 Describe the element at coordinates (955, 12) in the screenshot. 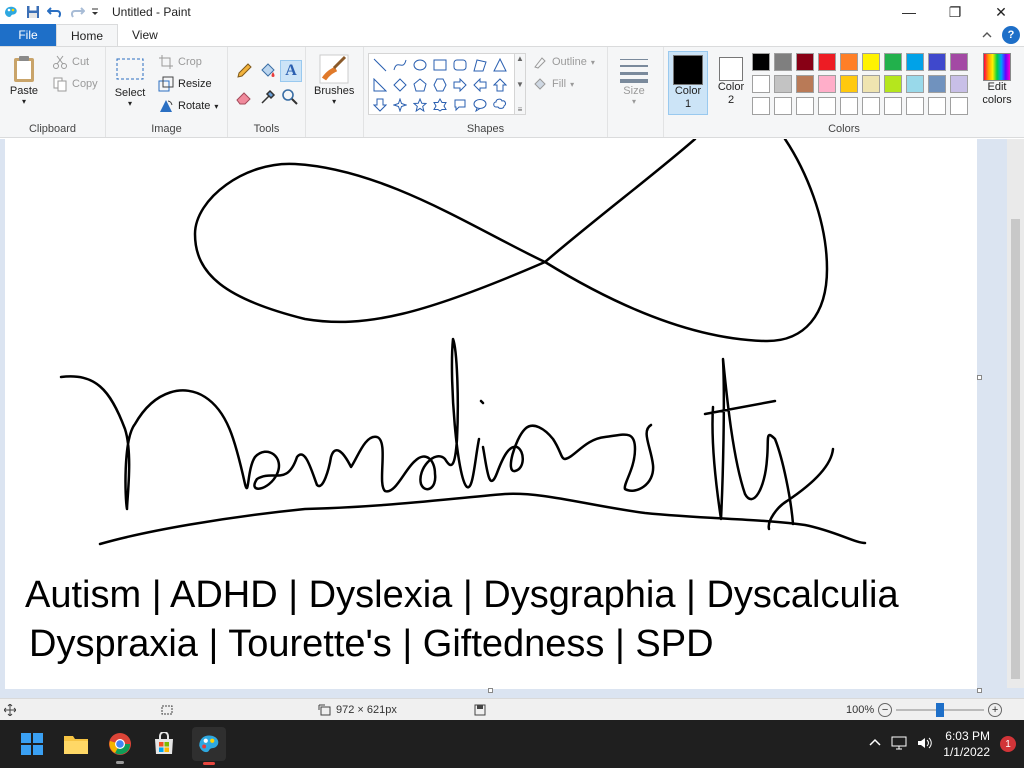

I see `maximize-button: ❐` at that location.